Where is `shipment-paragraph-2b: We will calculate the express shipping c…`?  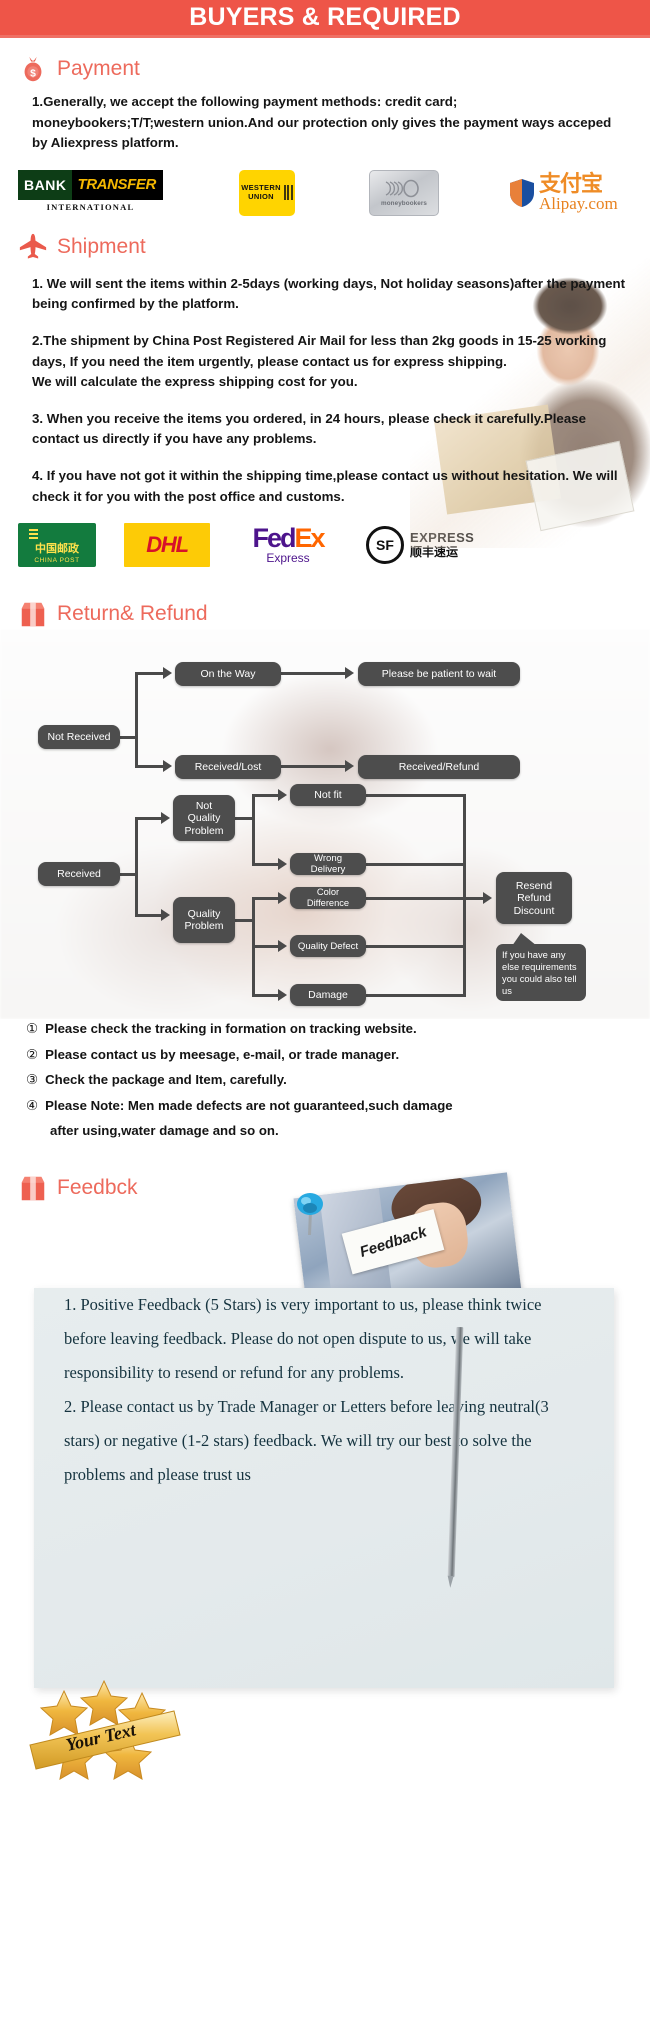 shipment-paragraph-2b: We will calculate the express shipping c… is located at coordinates (195, 382).